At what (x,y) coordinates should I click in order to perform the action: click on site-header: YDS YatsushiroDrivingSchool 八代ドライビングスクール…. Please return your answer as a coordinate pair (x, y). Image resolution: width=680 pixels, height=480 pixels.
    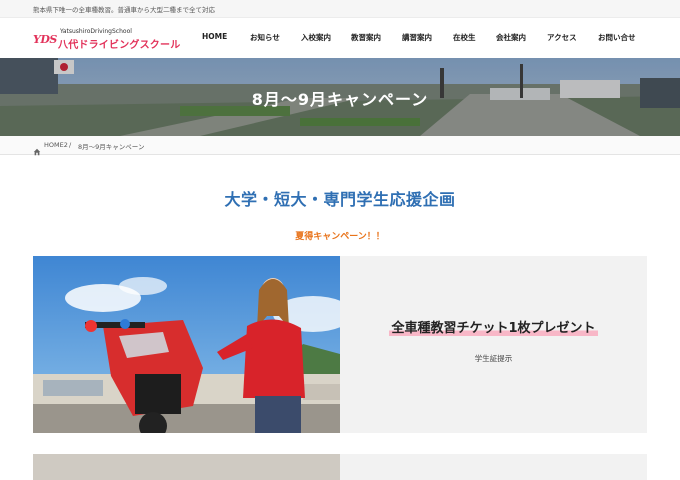
    Looking at the image, I should click on (340, 38).